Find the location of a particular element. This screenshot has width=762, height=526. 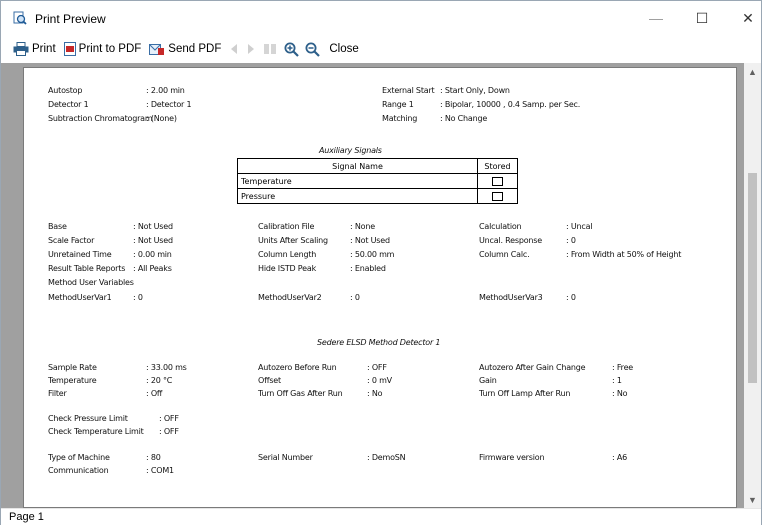

sample-rate-label: Sample Rate is located at coordinates (72, 367).